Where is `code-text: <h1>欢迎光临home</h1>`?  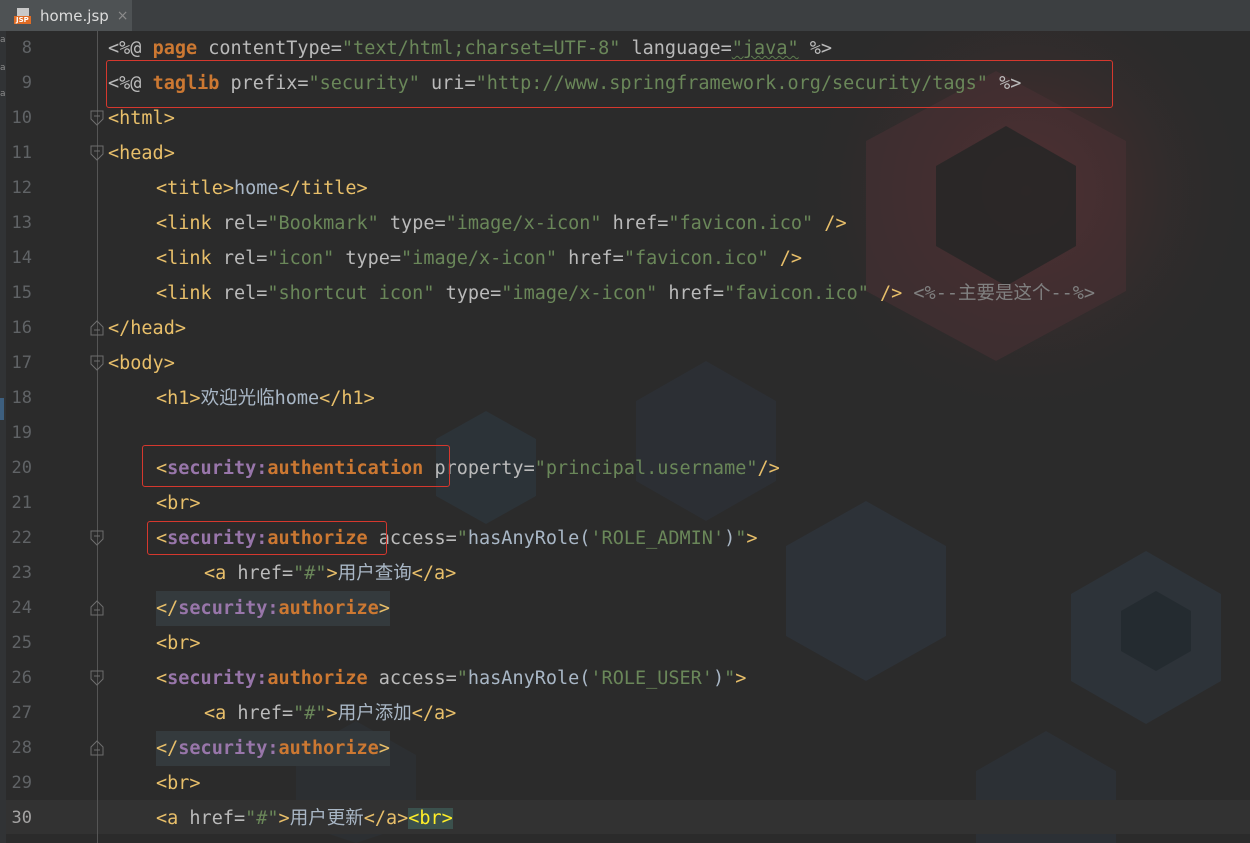 code-text: <h1>欢迎光临home</h1> is located at coordinates (265, 398).